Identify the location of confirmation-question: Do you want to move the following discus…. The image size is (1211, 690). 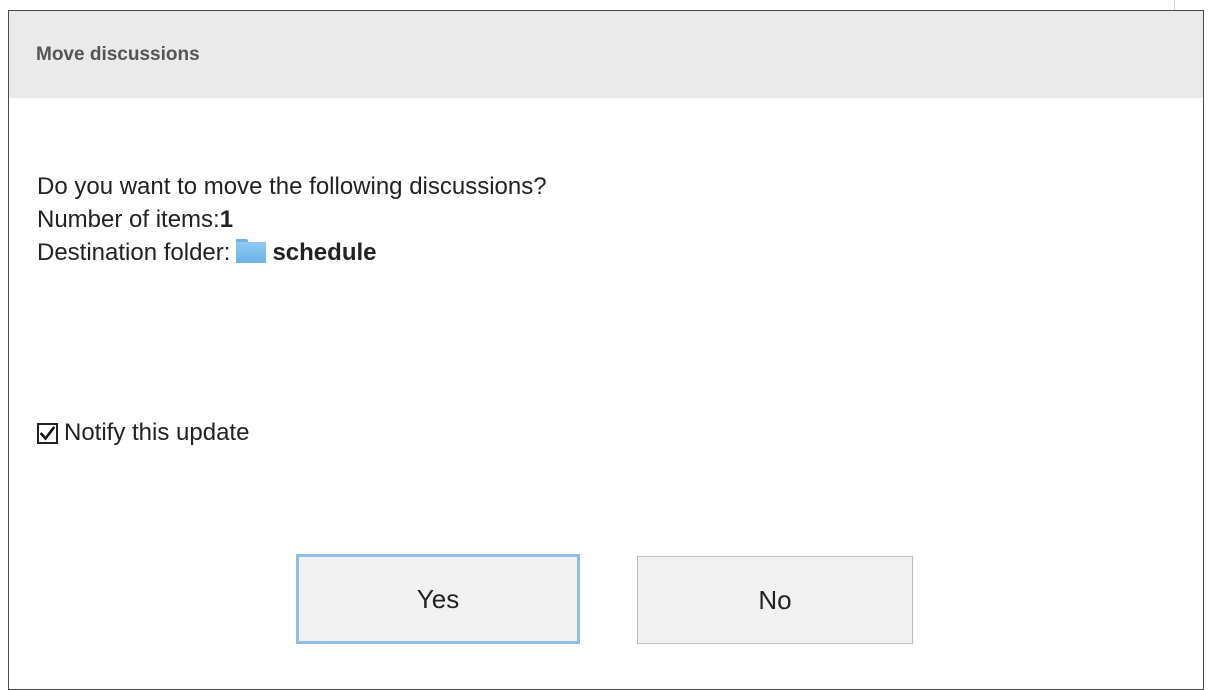
(292, 186).